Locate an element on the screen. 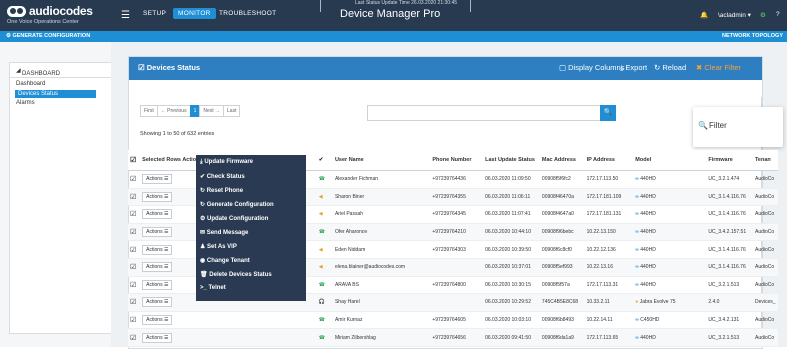 The image size is (787, 349). menu-icon: ☰ is located at coordinates (125, 15).